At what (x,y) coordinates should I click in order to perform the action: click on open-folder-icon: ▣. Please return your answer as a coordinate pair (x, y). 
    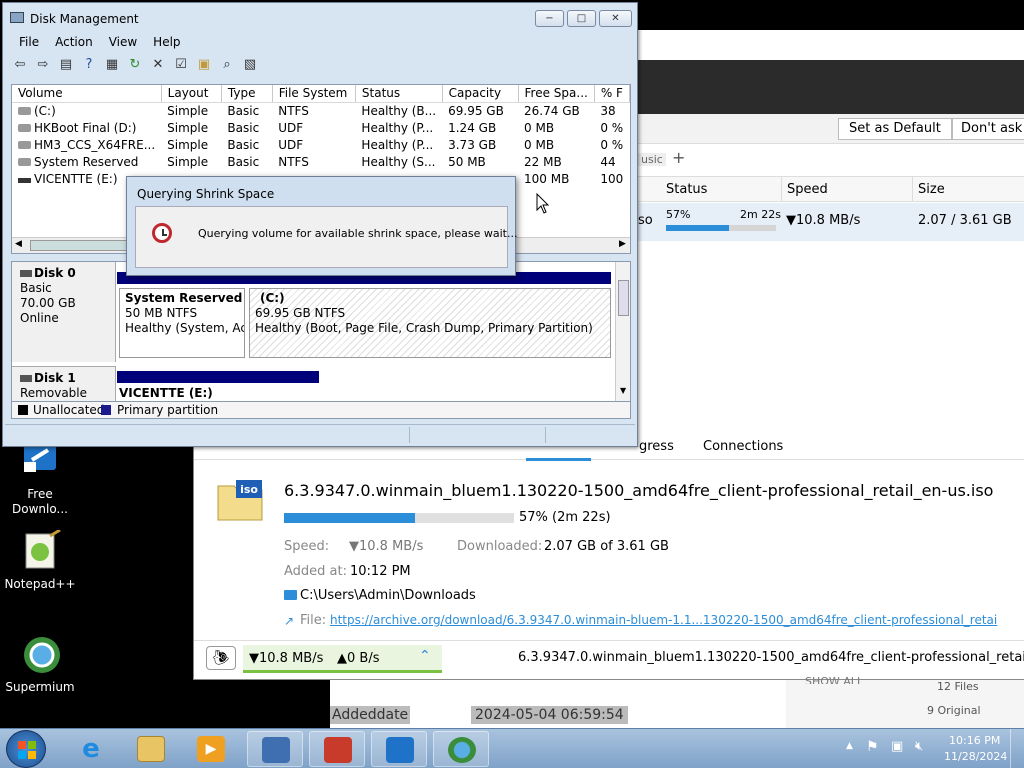
    Looking at the image, I should click on (204, 65).